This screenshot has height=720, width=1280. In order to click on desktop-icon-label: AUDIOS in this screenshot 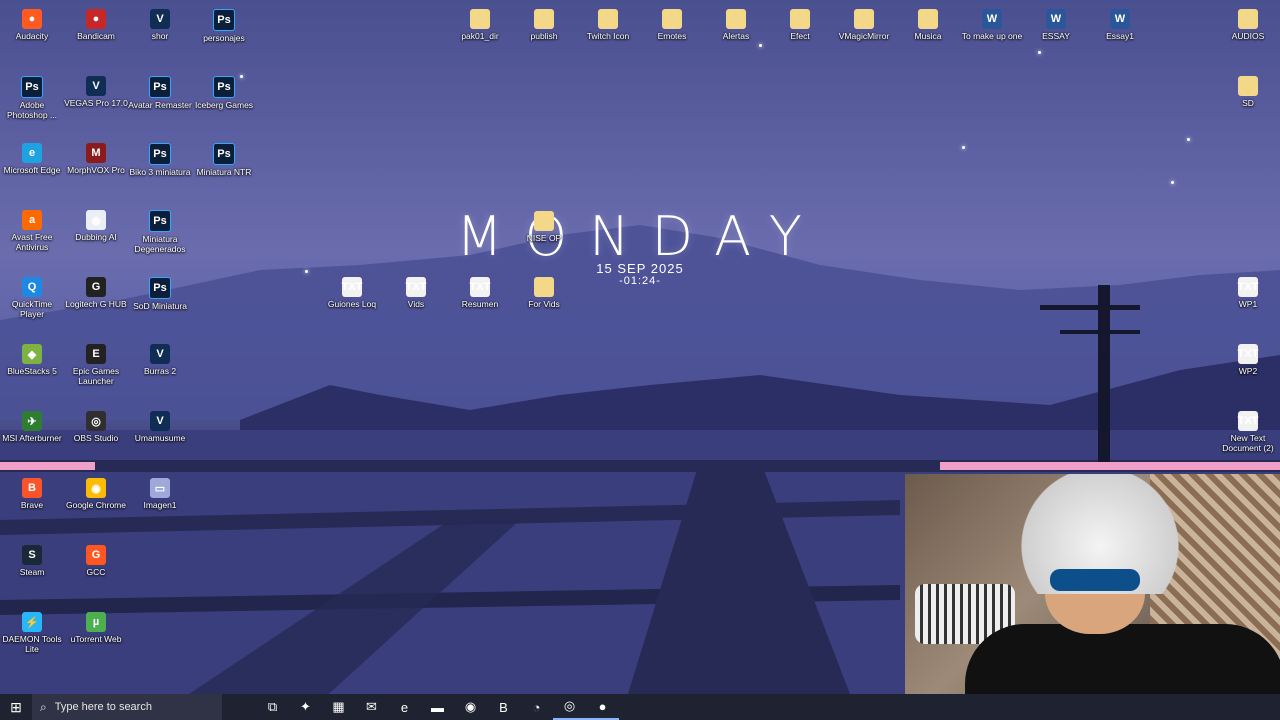, I will do `click(1248, 36)`.